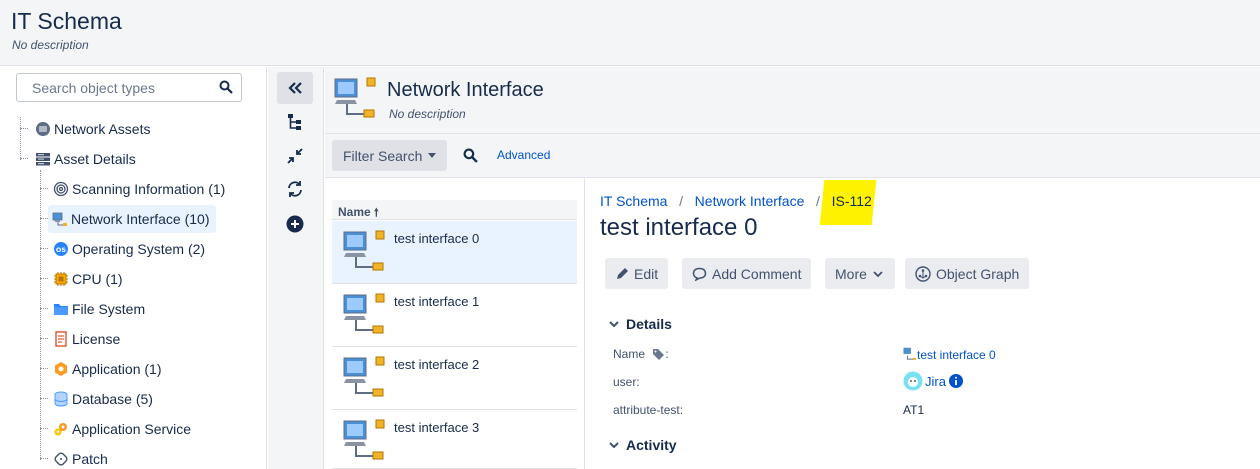 This screenshot has width=1260, height=469. I want to click on tree-item-cpu: CPU (1), so click(88, 279).